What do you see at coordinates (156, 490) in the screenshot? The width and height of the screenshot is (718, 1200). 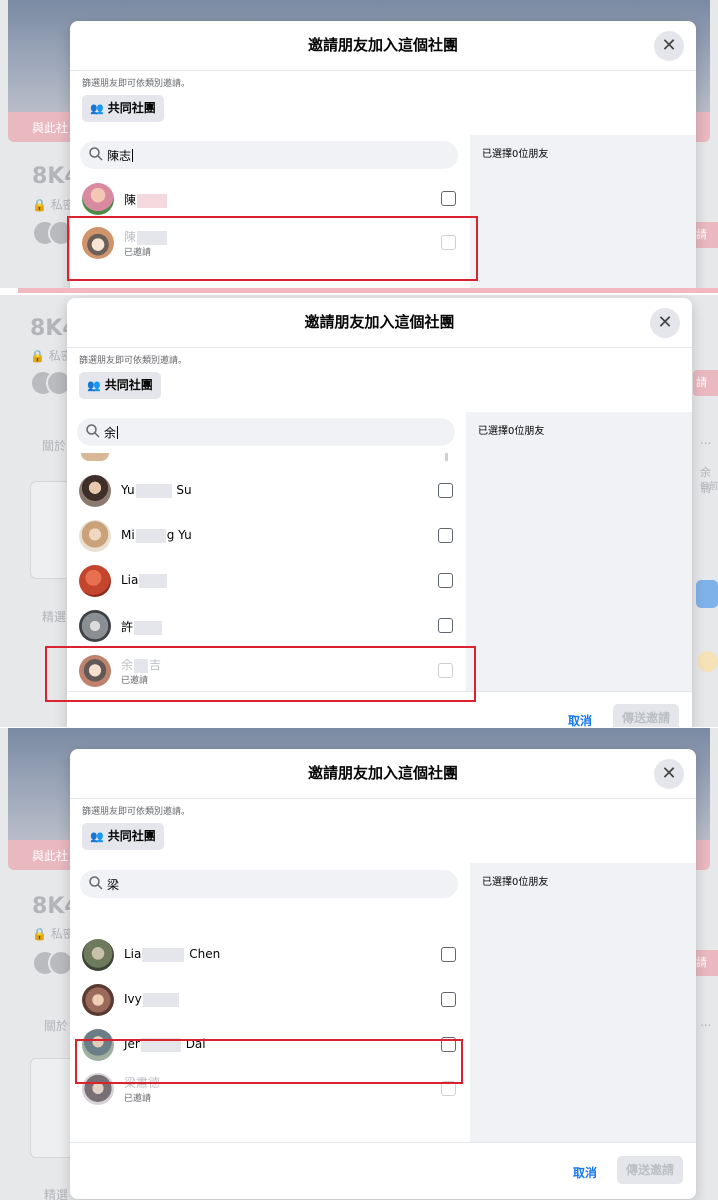 I see `friend-name: Yu Su` at bounding box center [156, 490].